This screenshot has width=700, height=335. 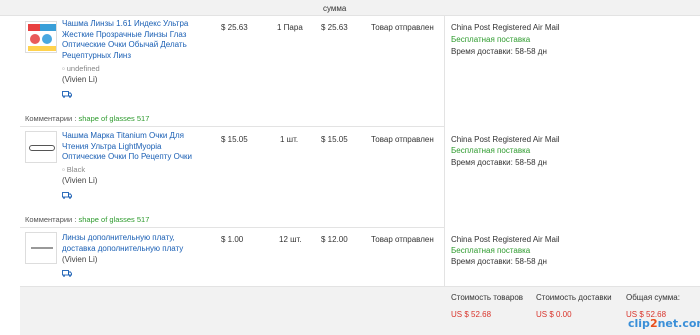 What do you see at coordinates (350, 8) in the screenshot?
I see `table-header: сумма` at bounding box center [350, 8].